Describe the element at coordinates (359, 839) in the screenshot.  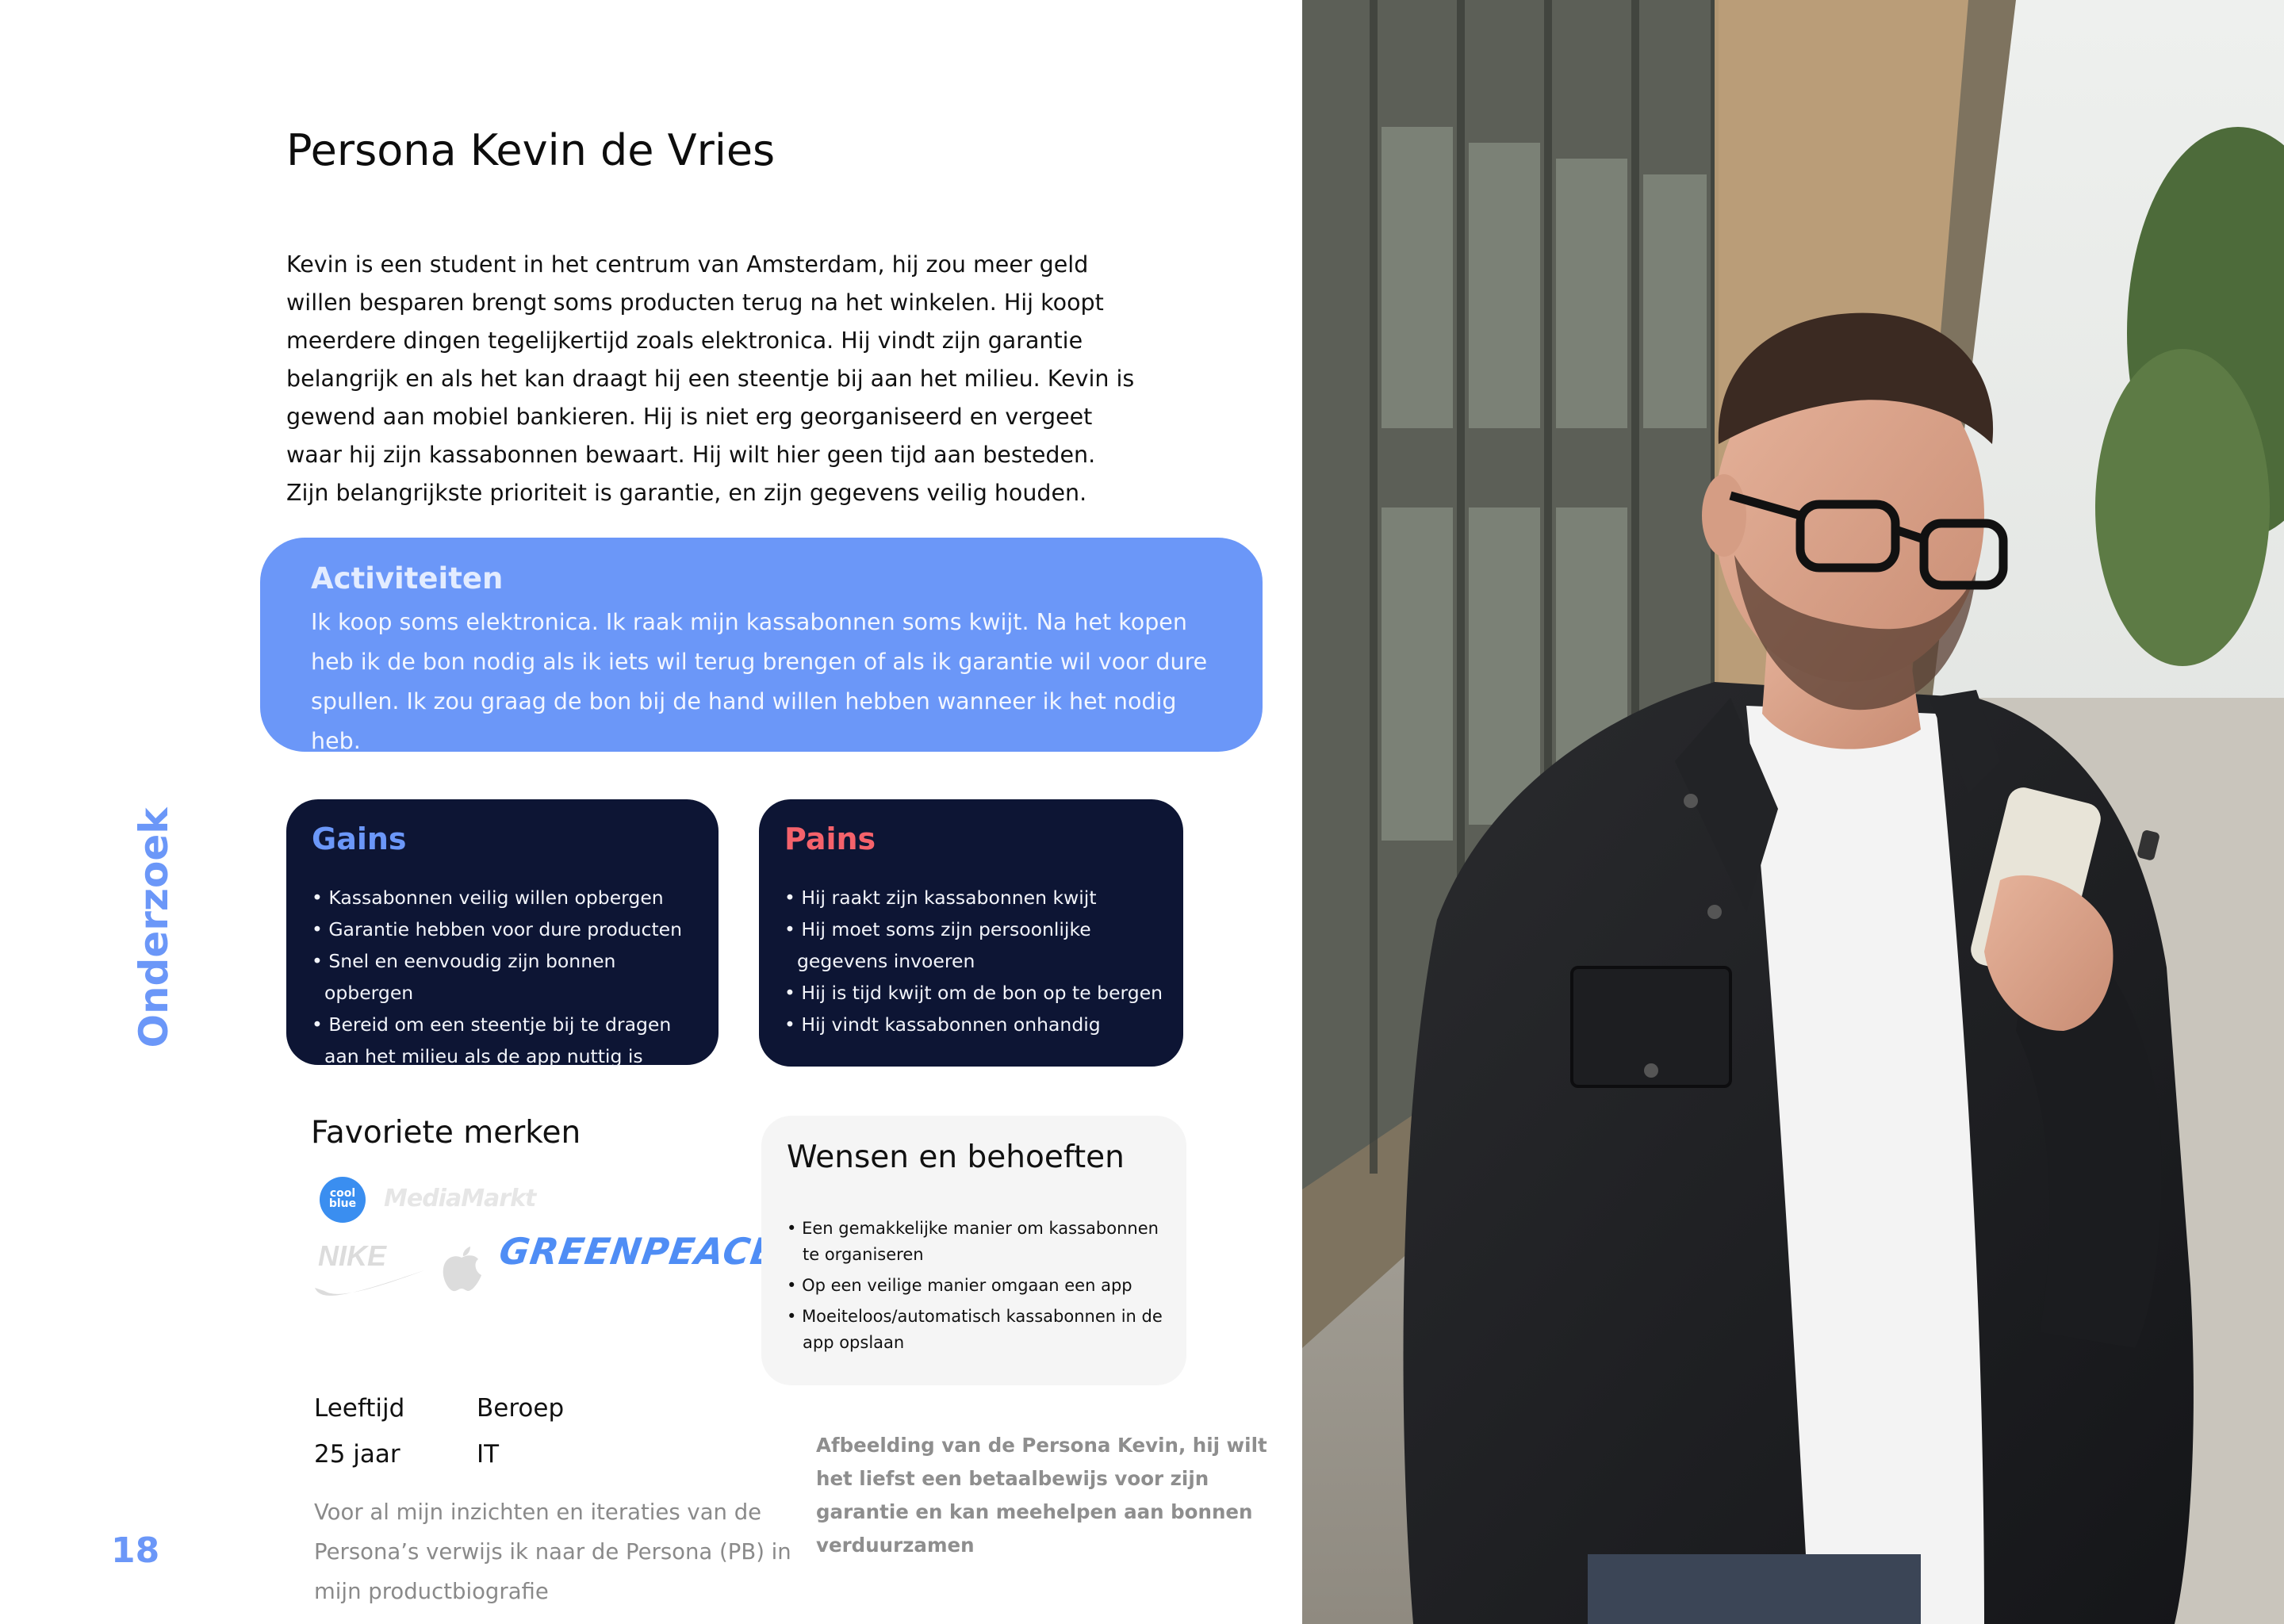
I see `gains-heading: Gains` at that location.